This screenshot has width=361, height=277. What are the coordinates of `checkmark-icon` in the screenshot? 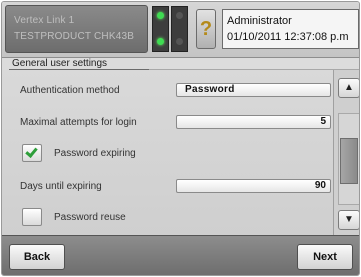 It's located at (31, 151).